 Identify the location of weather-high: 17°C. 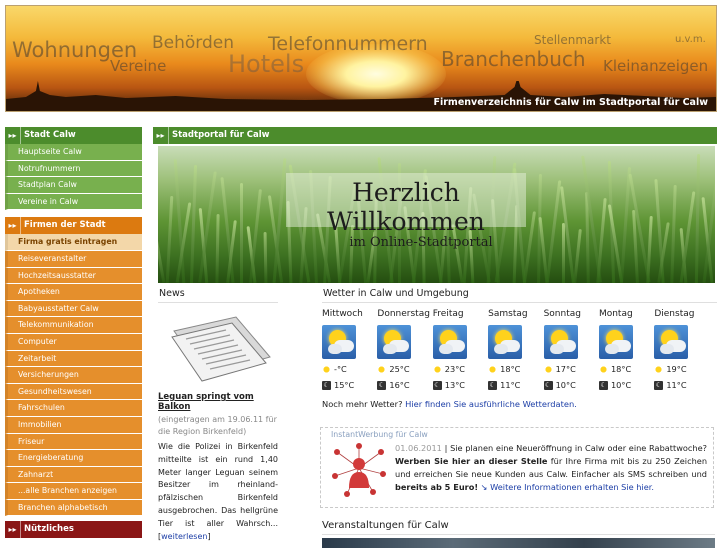
(571, 369).